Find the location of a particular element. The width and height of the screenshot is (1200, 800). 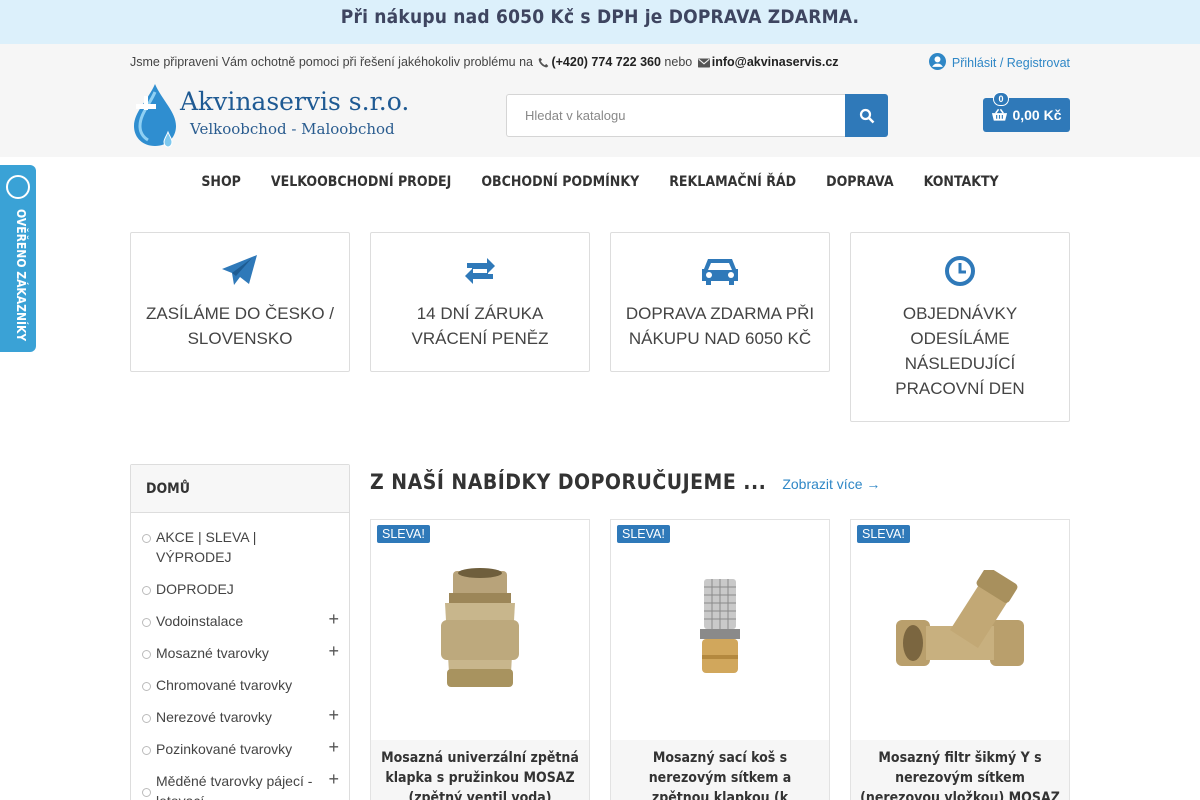

search-button is located at coordinates (866, 115).